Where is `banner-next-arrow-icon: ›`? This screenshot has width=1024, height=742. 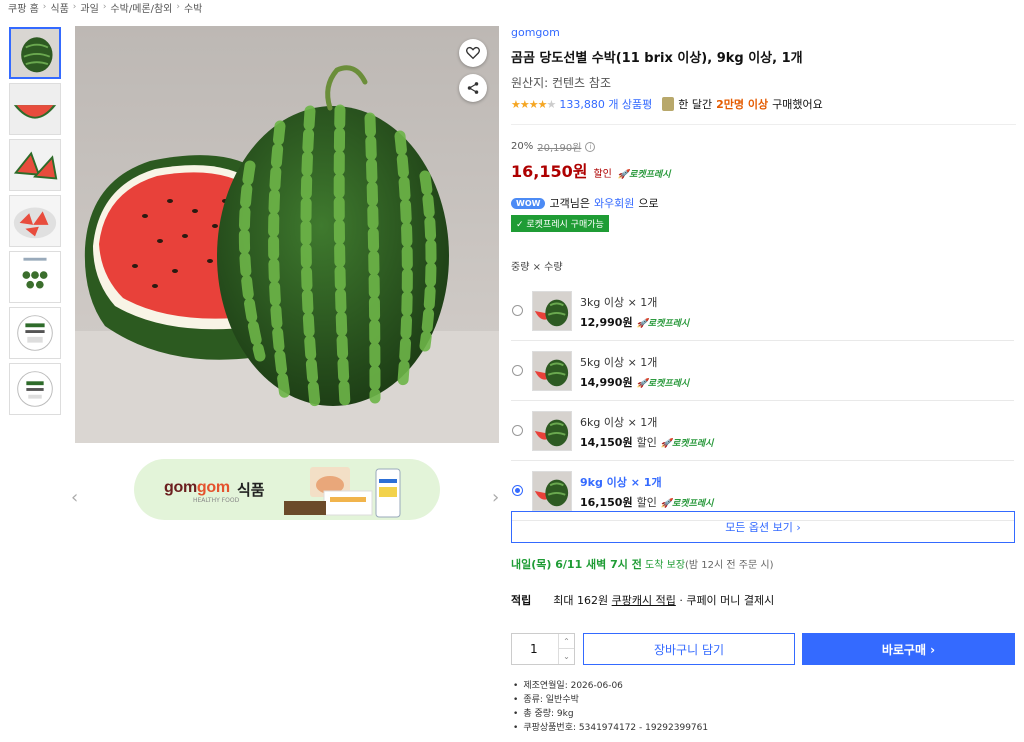 banner-next-arrow-icon: › is located at coordinates (495, 497).